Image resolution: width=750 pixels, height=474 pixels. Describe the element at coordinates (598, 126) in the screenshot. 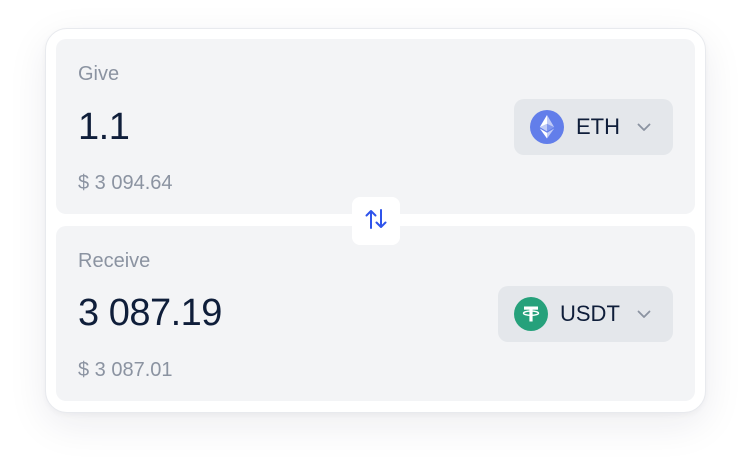

I see `give-token-symbol: ETH` at that location.